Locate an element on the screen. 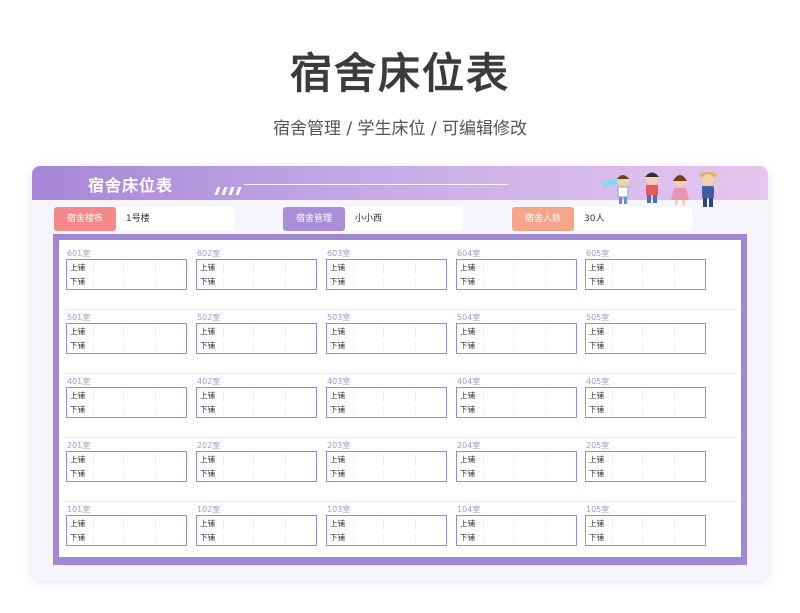 This screenshot has height=613, width=800. room-card: 104室 上铺 下铺 is located at coordinates (515, 533).